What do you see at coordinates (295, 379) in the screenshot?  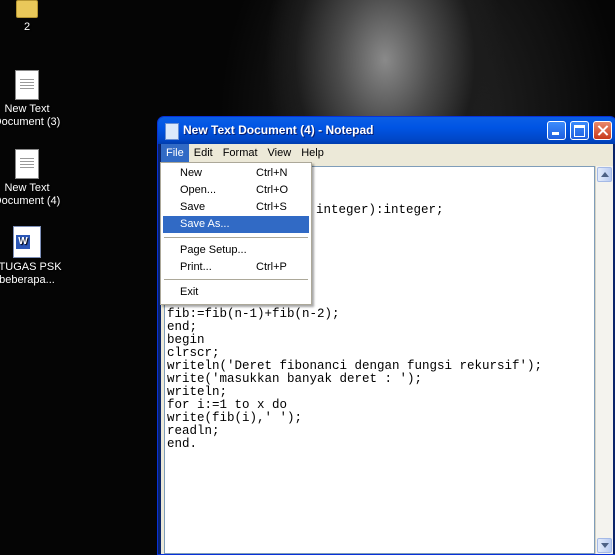 I see `code-line: write('masukkan banyak deret : ');` at bounding box center [295, 379].